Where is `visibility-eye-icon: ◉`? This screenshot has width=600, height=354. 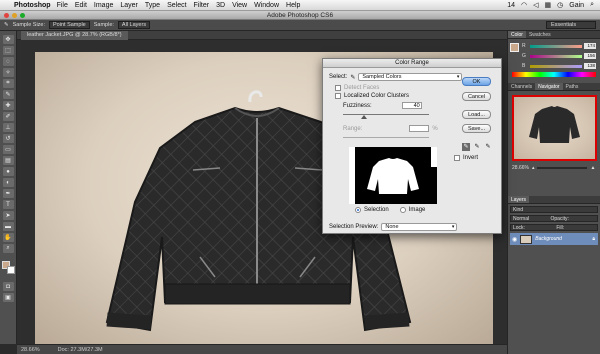 visibility-eye-icon: ◉ is located at coordinates (514, 239).